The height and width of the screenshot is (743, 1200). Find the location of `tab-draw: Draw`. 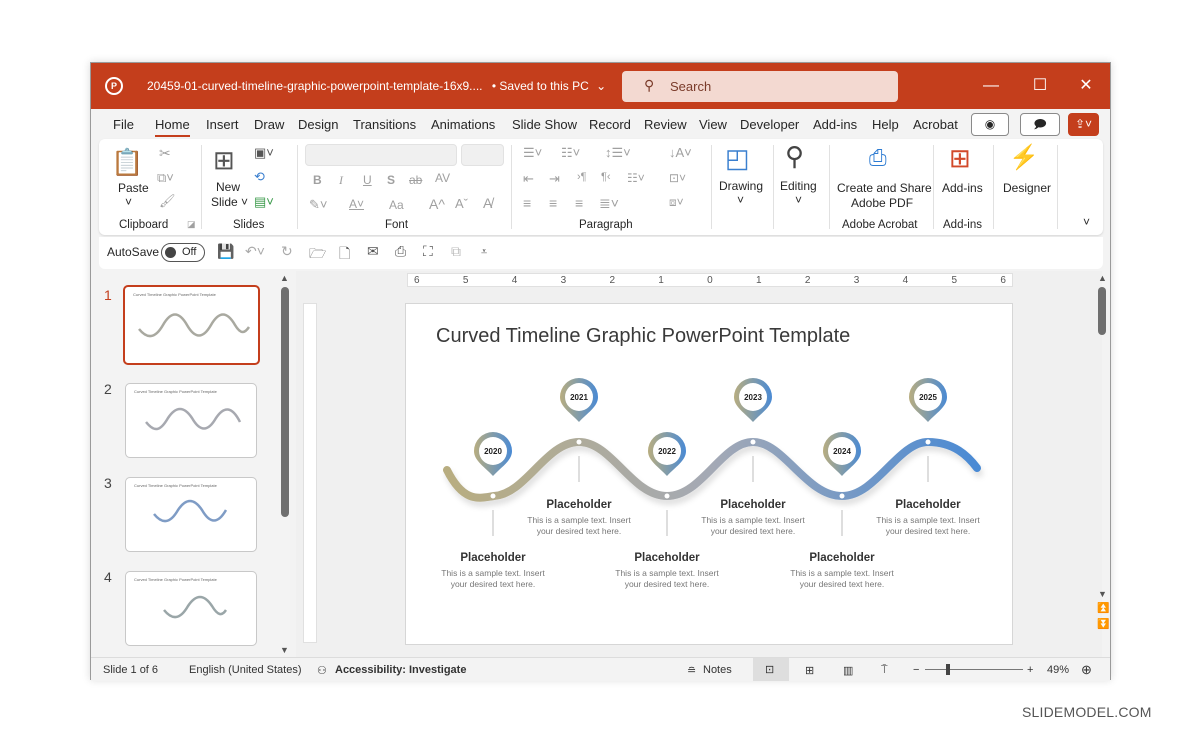

tab-draw: Draw is located at coordinates (269, 124).